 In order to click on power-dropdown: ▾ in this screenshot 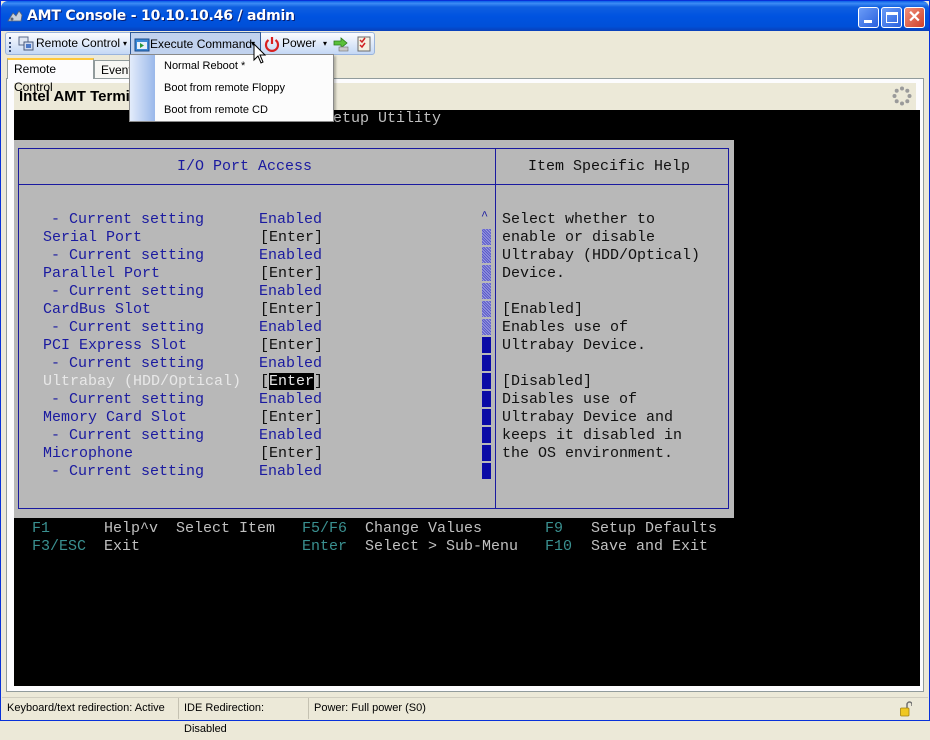, I will do `click(325, 43)`.